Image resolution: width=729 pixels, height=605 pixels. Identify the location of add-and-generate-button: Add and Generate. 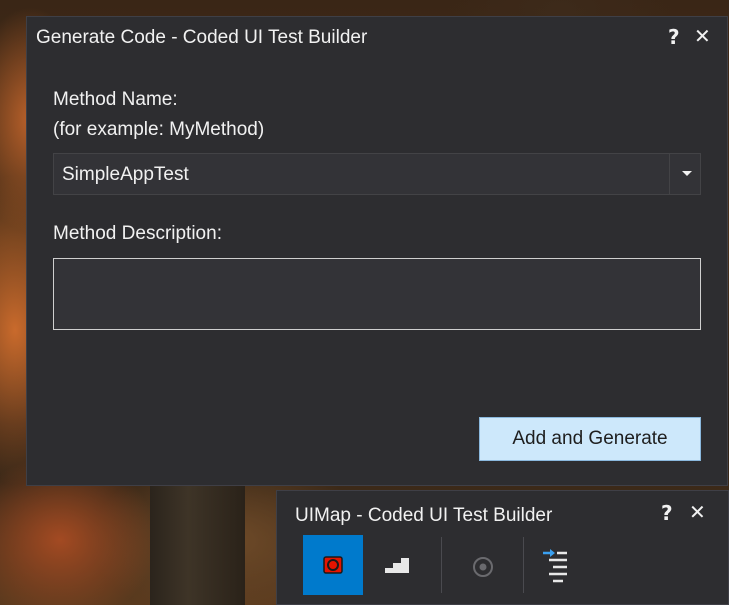
(590, 439).